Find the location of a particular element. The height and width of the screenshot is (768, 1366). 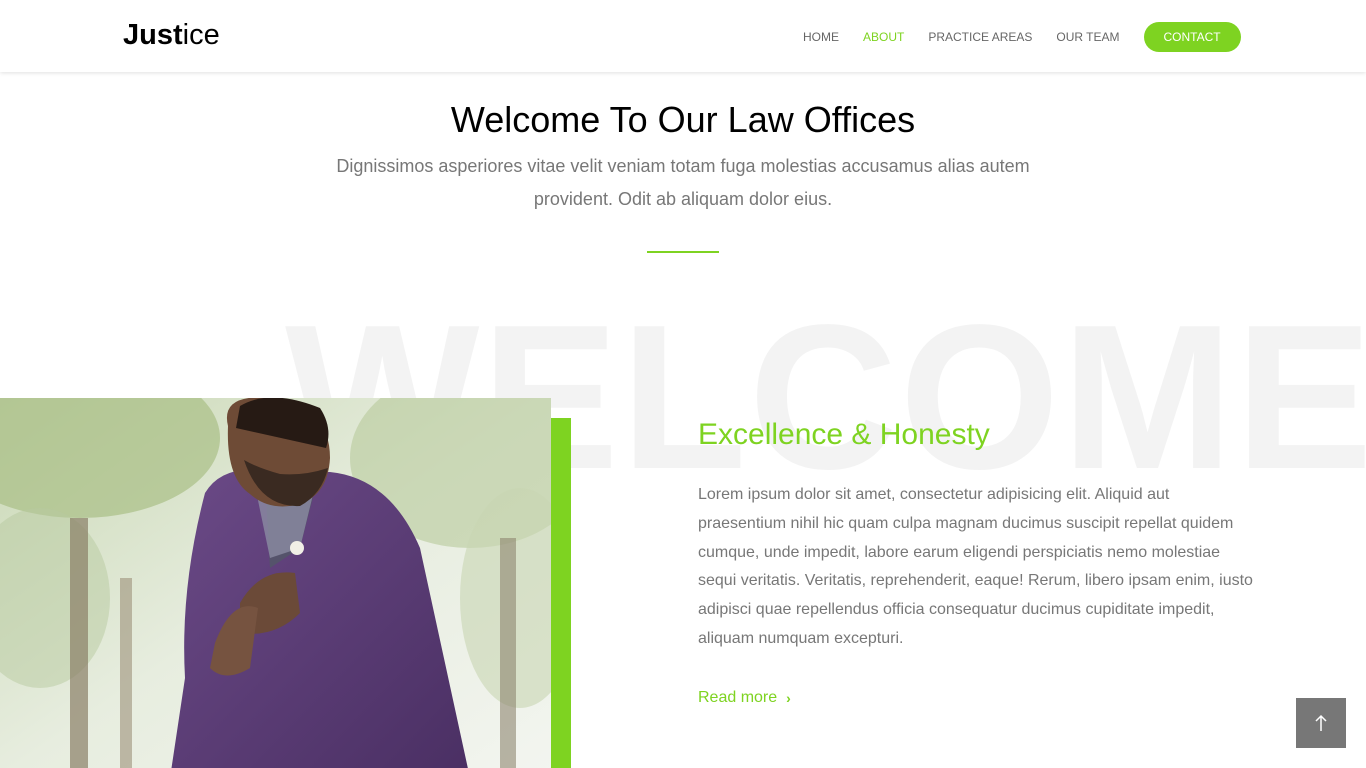

intro-title: Welcome To Our Law Offices is located at coordinates (683, 119).